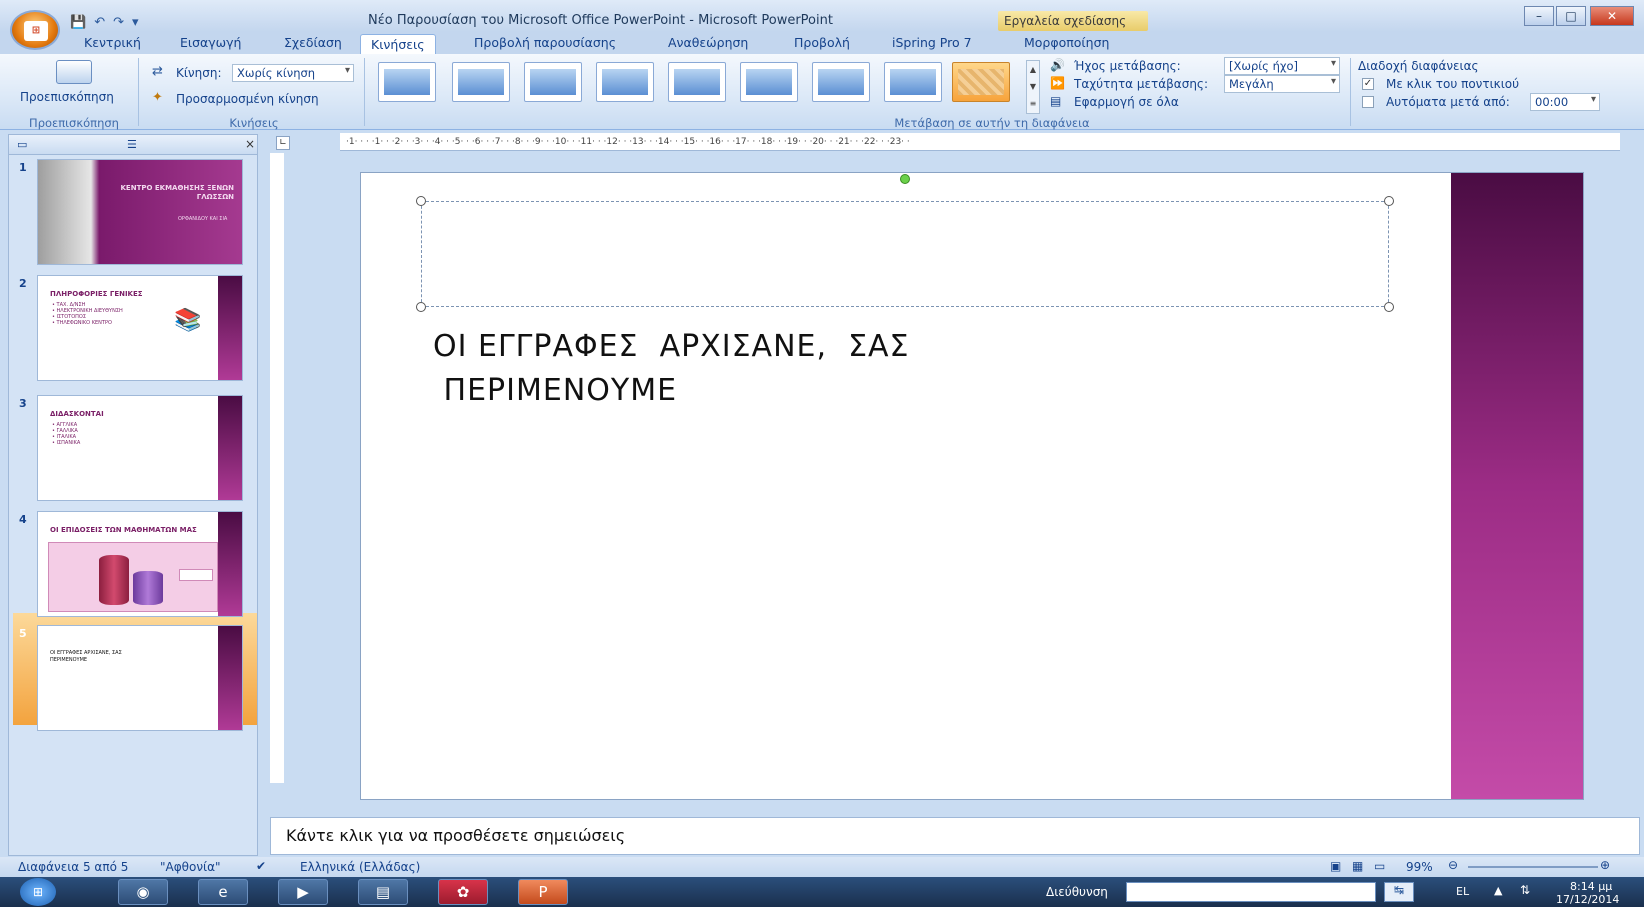 This screenshot has height=907, width=1644. What do you see at coordinates (905, 243) in the screenshot?
I see `title-placeholder` at bounding box center [905, 243].